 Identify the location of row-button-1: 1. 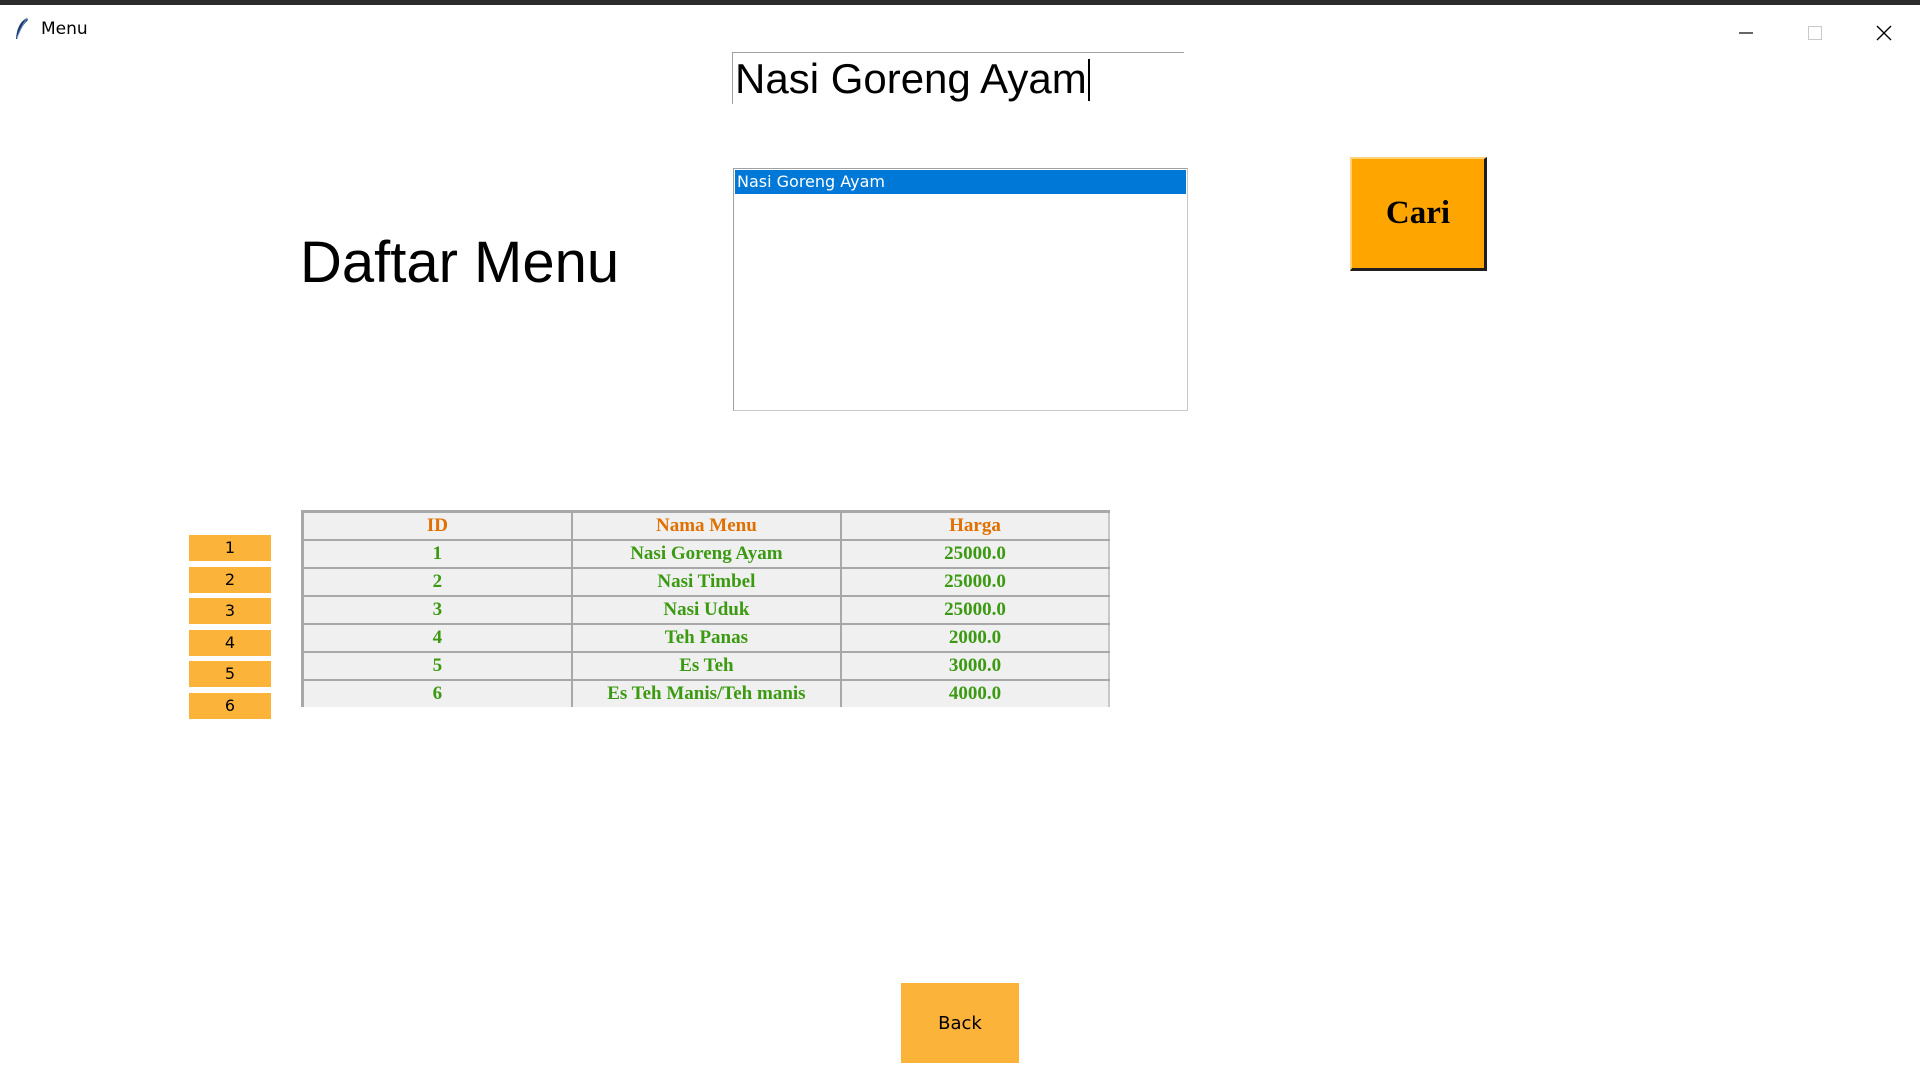
(230, 548).